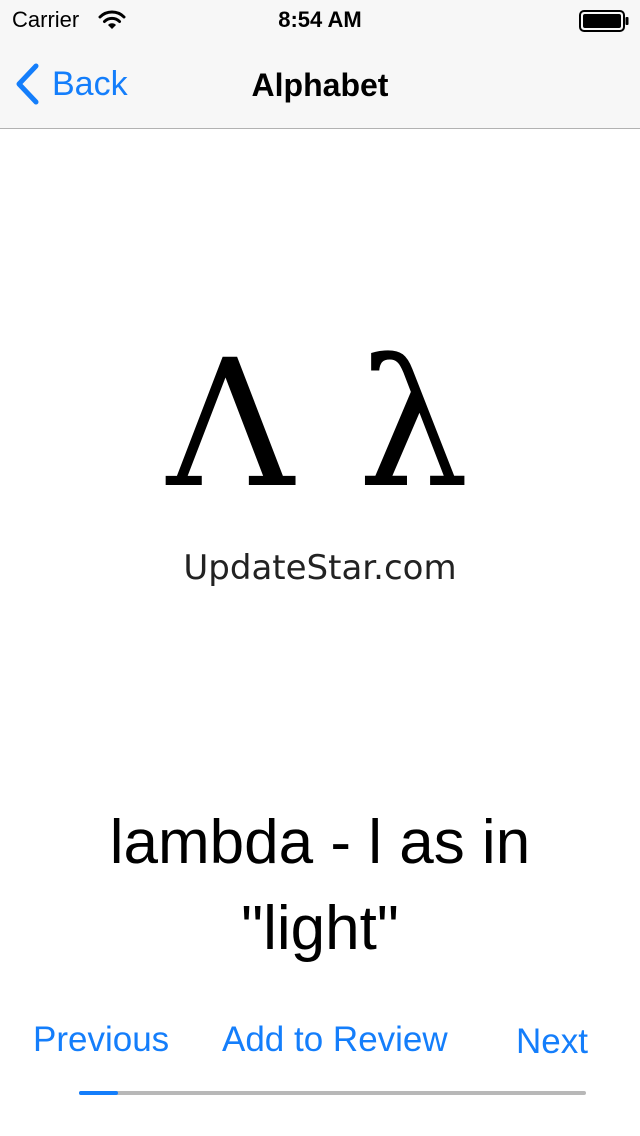  What do you see at coordinates (320, 885) in the screenshot?
I see `letter-description: lambda - l as in "light"` at bounding box center [320, 885].